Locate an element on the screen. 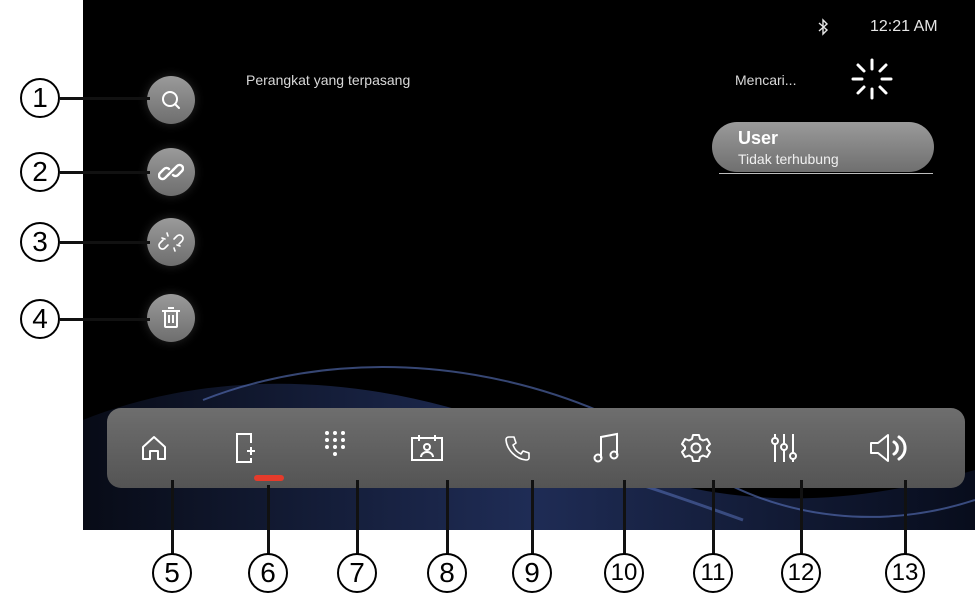  unlink-icon is located at coordinates (171, 242).